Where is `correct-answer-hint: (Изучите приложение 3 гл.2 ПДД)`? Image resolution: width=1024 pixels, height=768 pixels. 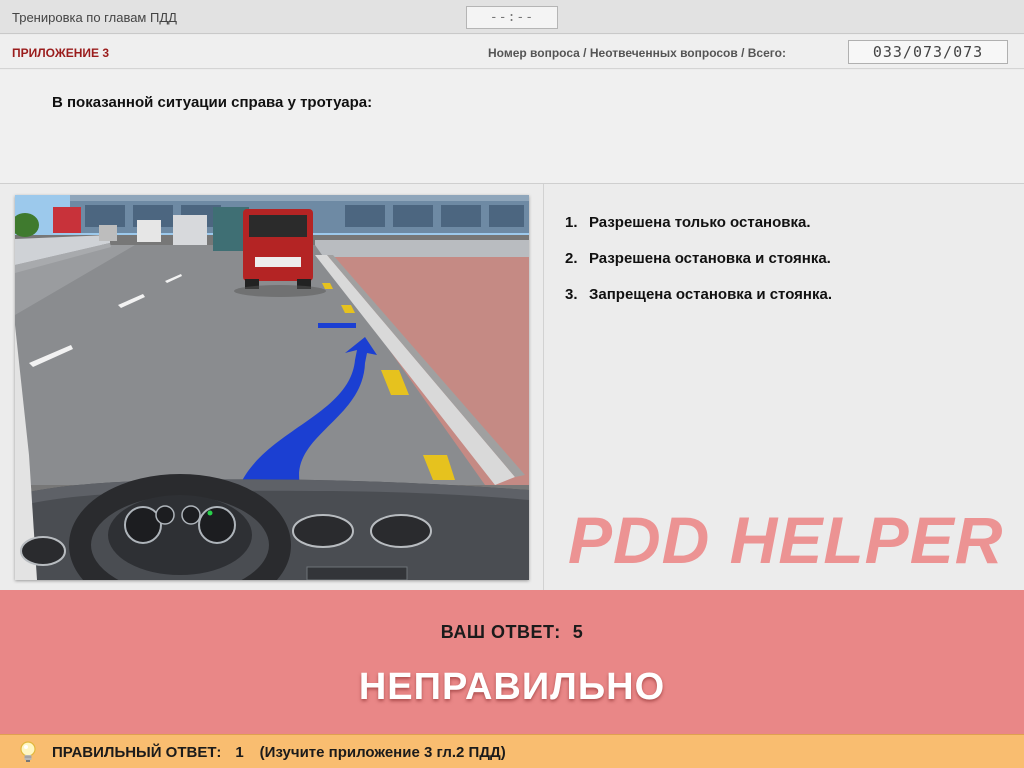
correct-answer-hint: (Изучите приложение 3 гл.2 ПДД) is located at coordinates (382, 752).